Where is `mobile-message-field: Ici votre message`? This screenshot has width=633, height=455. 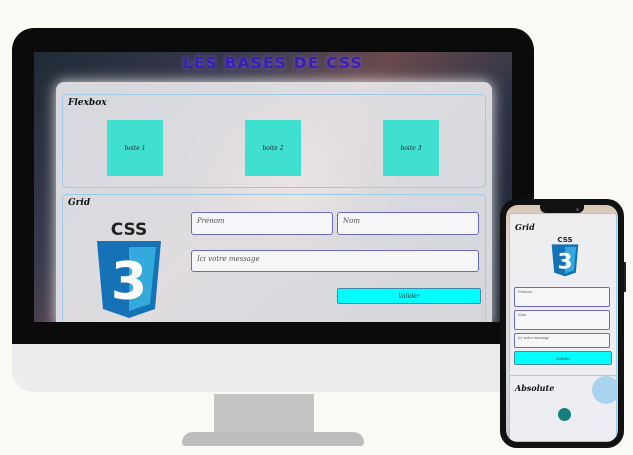
mobile-message-field: Ici votre message is located at coordinates (562, 340).